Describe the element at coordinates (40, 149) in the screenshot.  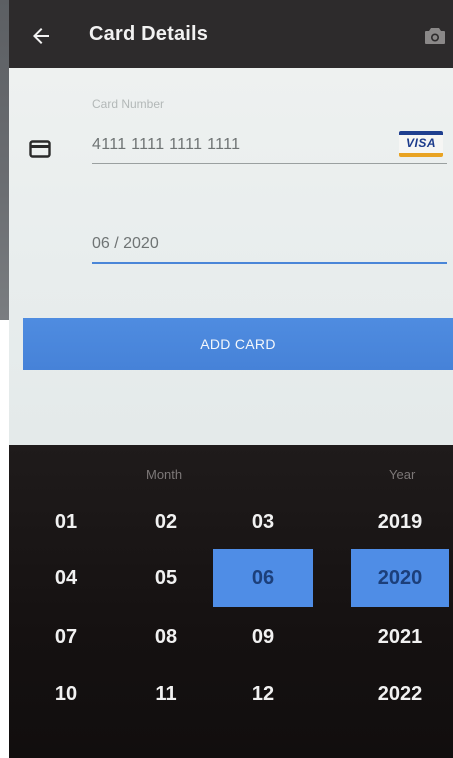
I see `credit-card-icon` at that location.